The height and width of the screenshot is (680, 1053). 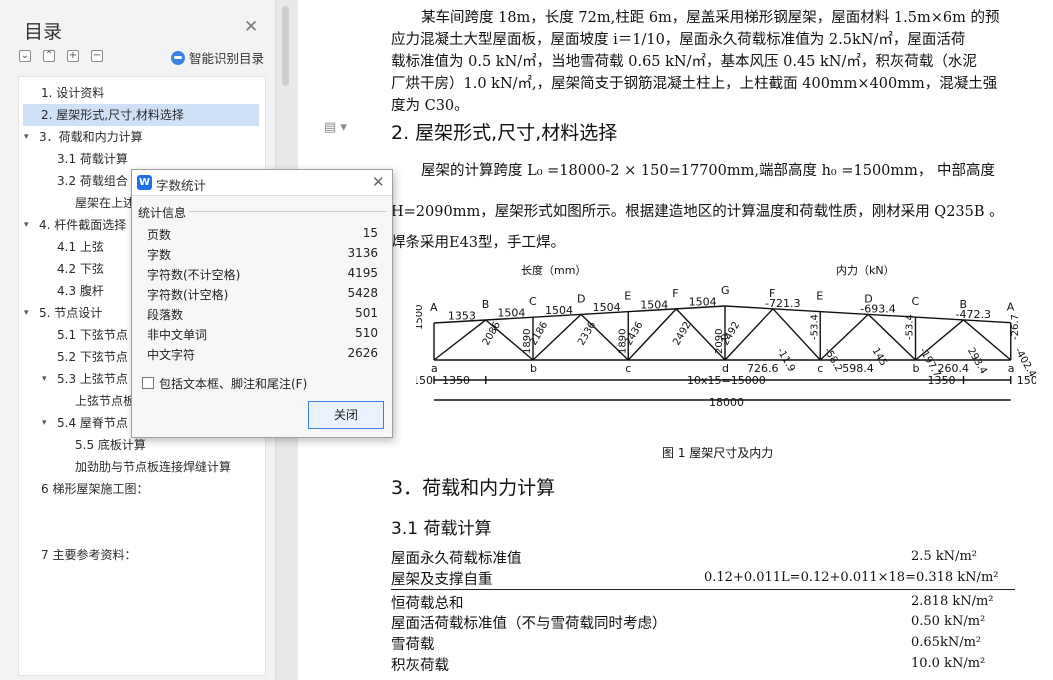 I want to click on web-diagonal, so click(x=460, y=340).